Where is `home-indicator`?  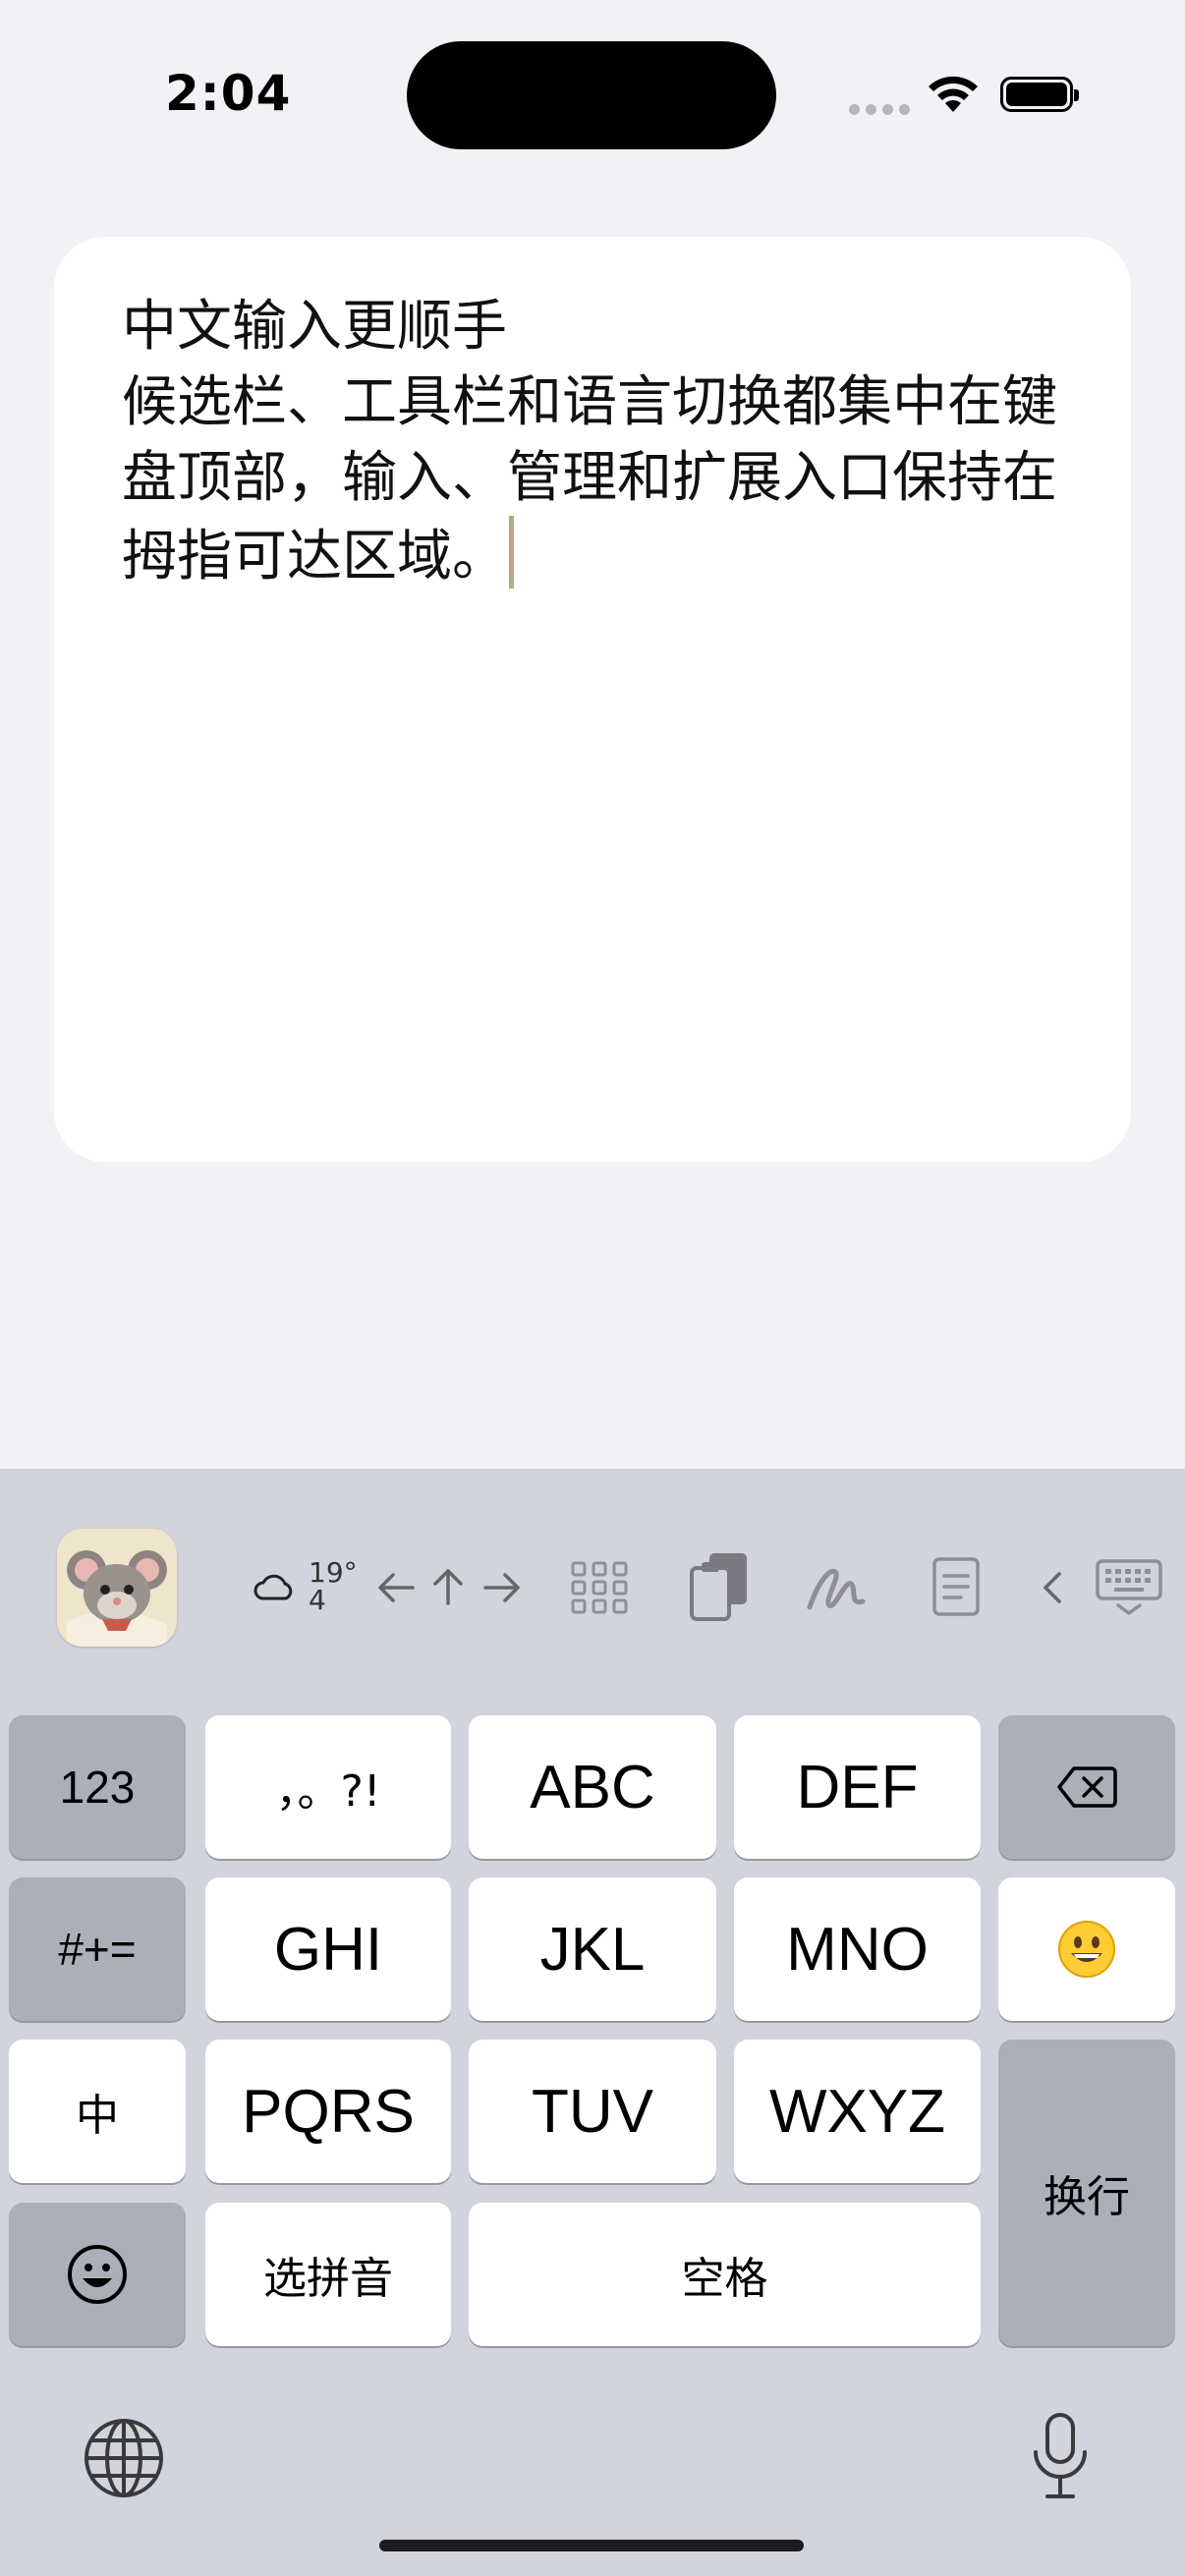 home-indicator is located at coordinates (592, 2545).